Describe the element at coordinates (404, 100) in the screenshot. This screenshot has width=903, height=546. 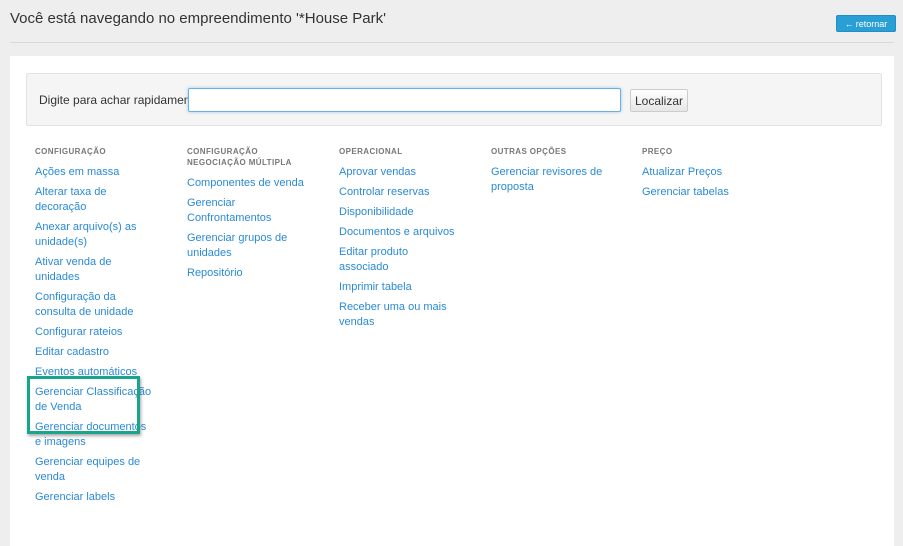
I see `search-input` at that location.